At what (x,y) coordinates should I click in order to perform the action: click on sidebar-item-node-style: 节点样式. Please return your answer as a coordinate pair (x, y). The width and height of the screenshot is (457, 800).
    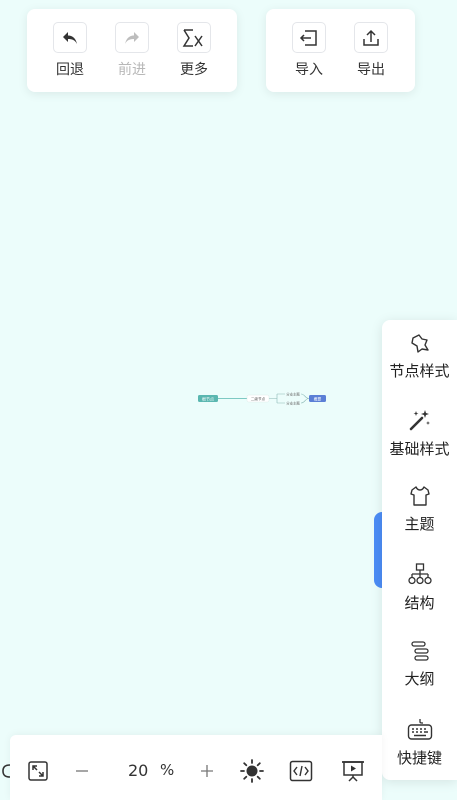
    Looking at the image, I should click on (419, 356).